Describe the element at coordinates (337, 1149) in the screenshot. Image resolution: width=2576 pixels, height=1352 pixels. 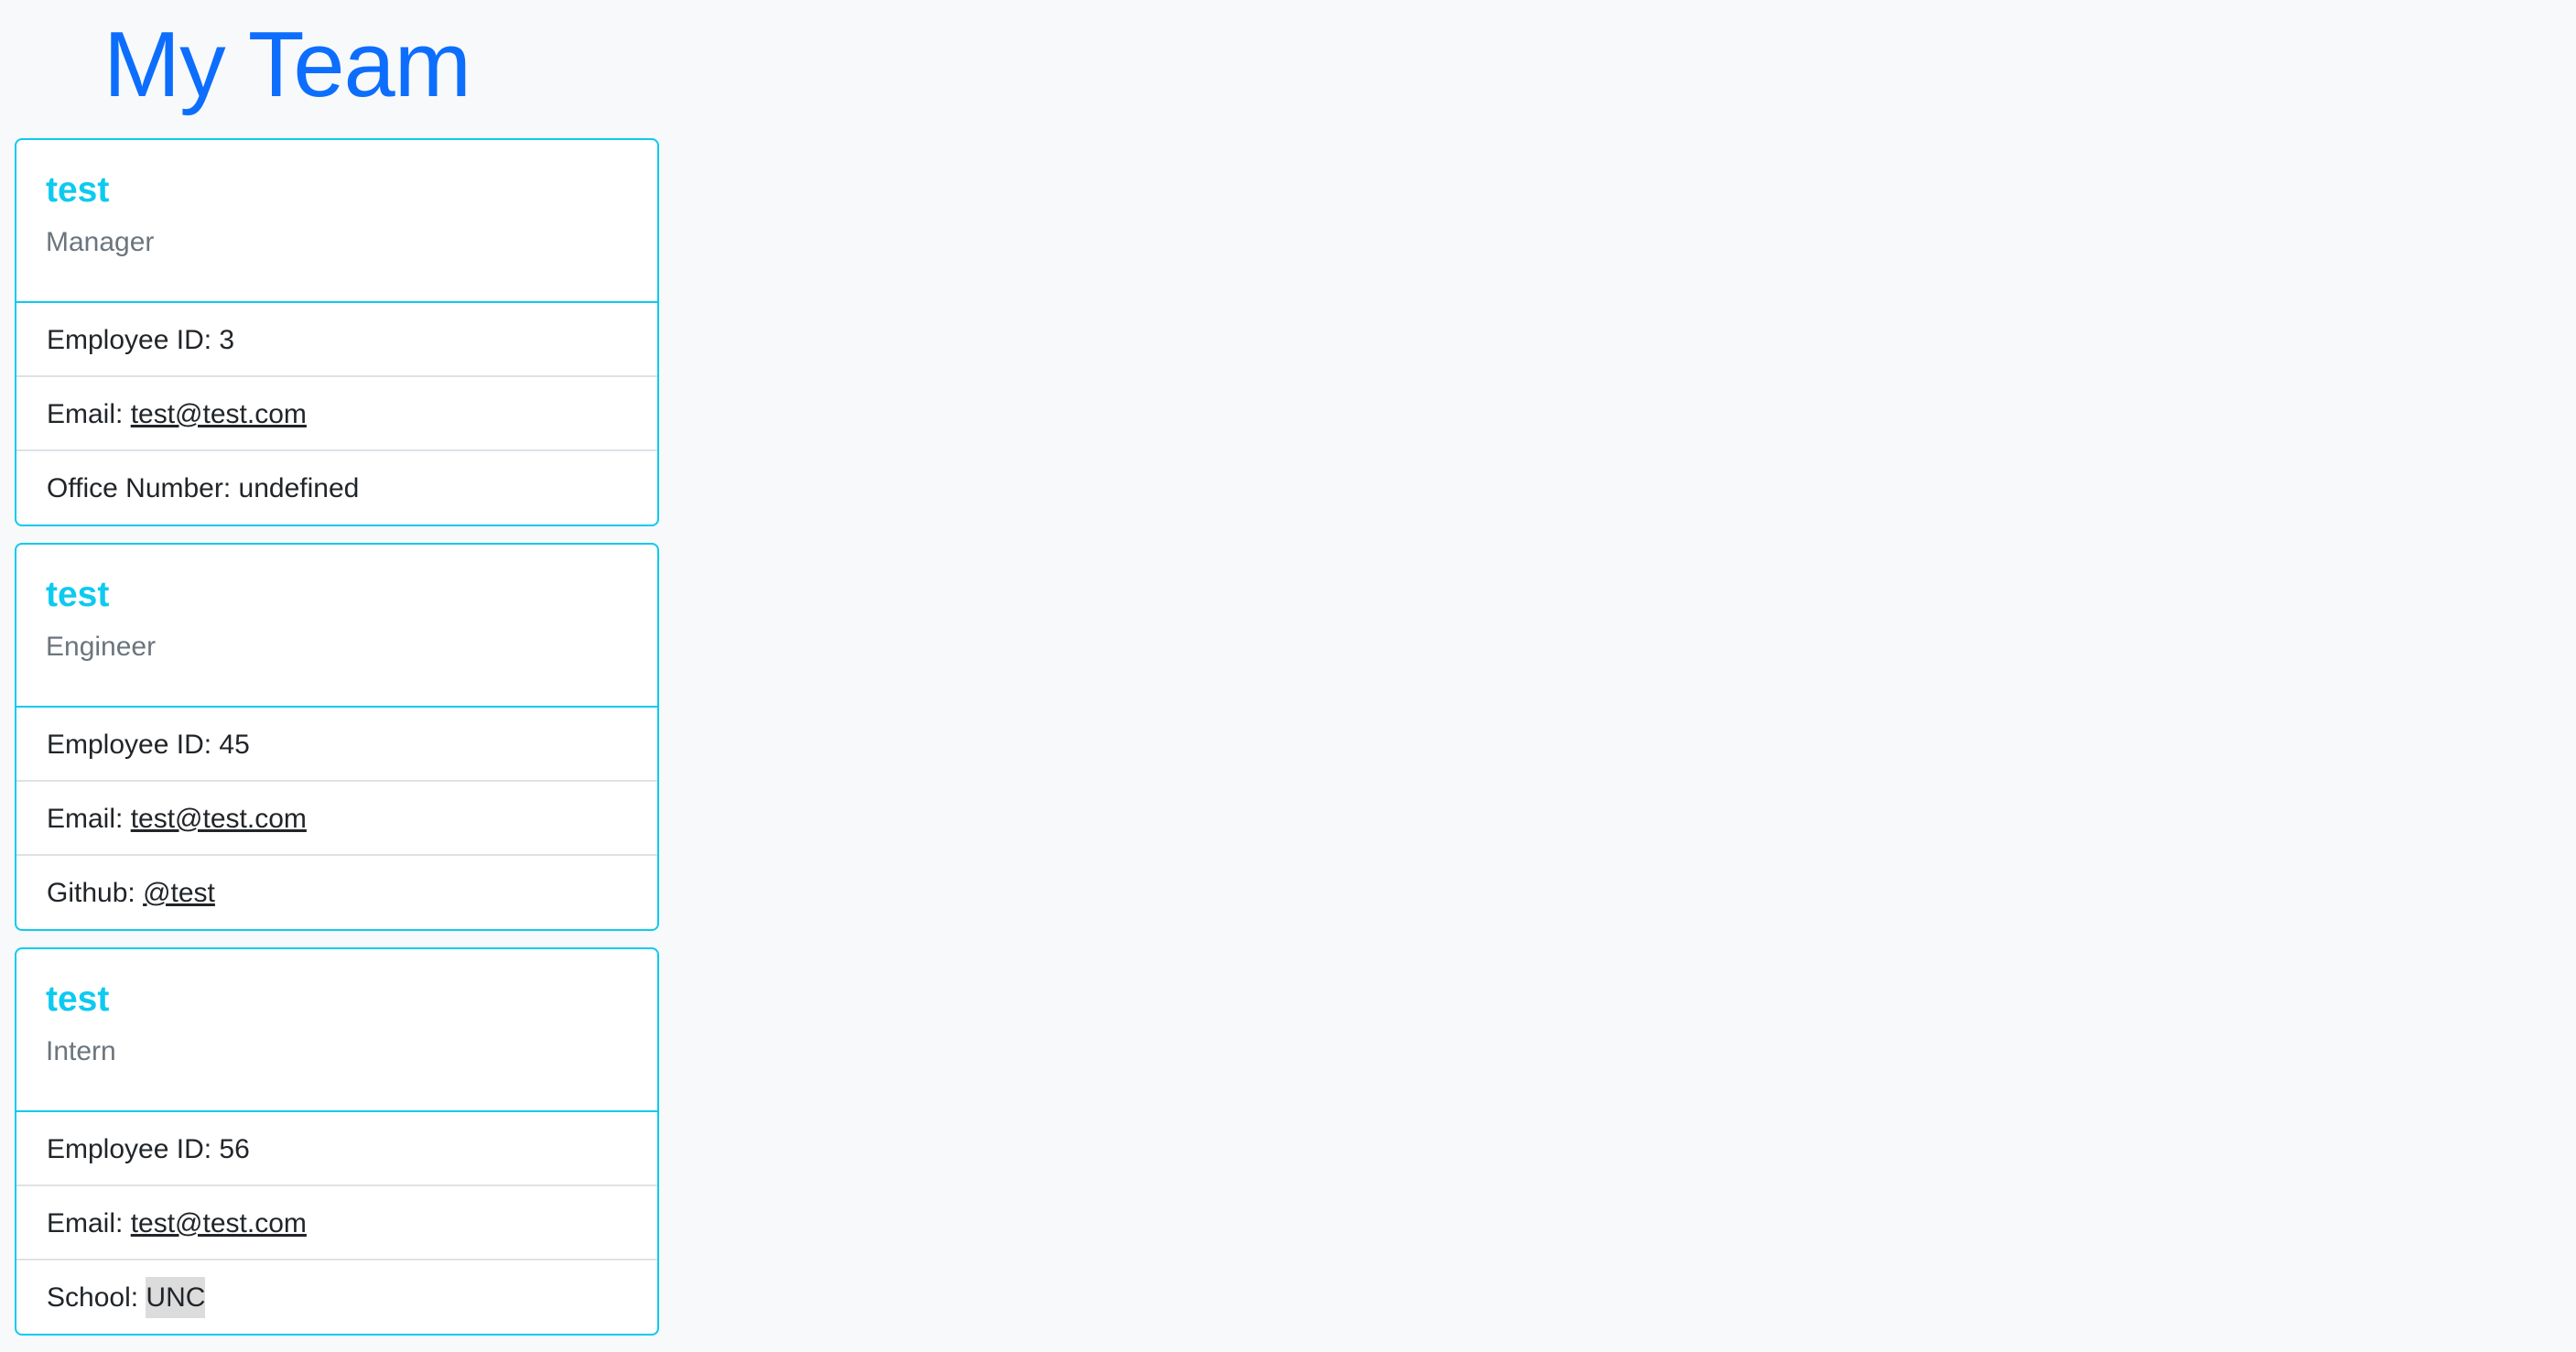
I see `employee-id-item: Employee ID: 56` at that location.